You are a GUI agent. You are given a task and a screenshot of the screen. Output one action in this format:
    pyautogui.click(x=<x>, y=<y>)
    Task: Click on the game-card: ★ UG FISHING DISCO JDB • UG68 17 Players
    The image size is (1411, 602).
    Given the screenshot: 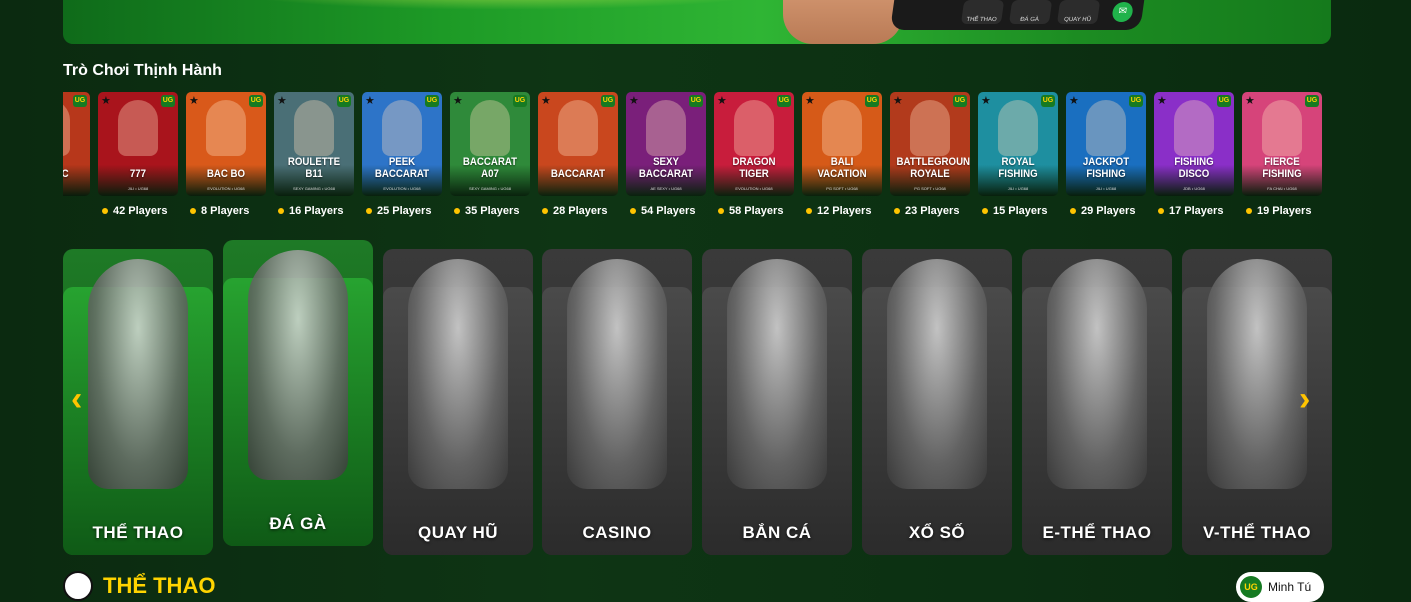 What is the action you would take?
    pyautogui.click(x=1194, y=154)
    